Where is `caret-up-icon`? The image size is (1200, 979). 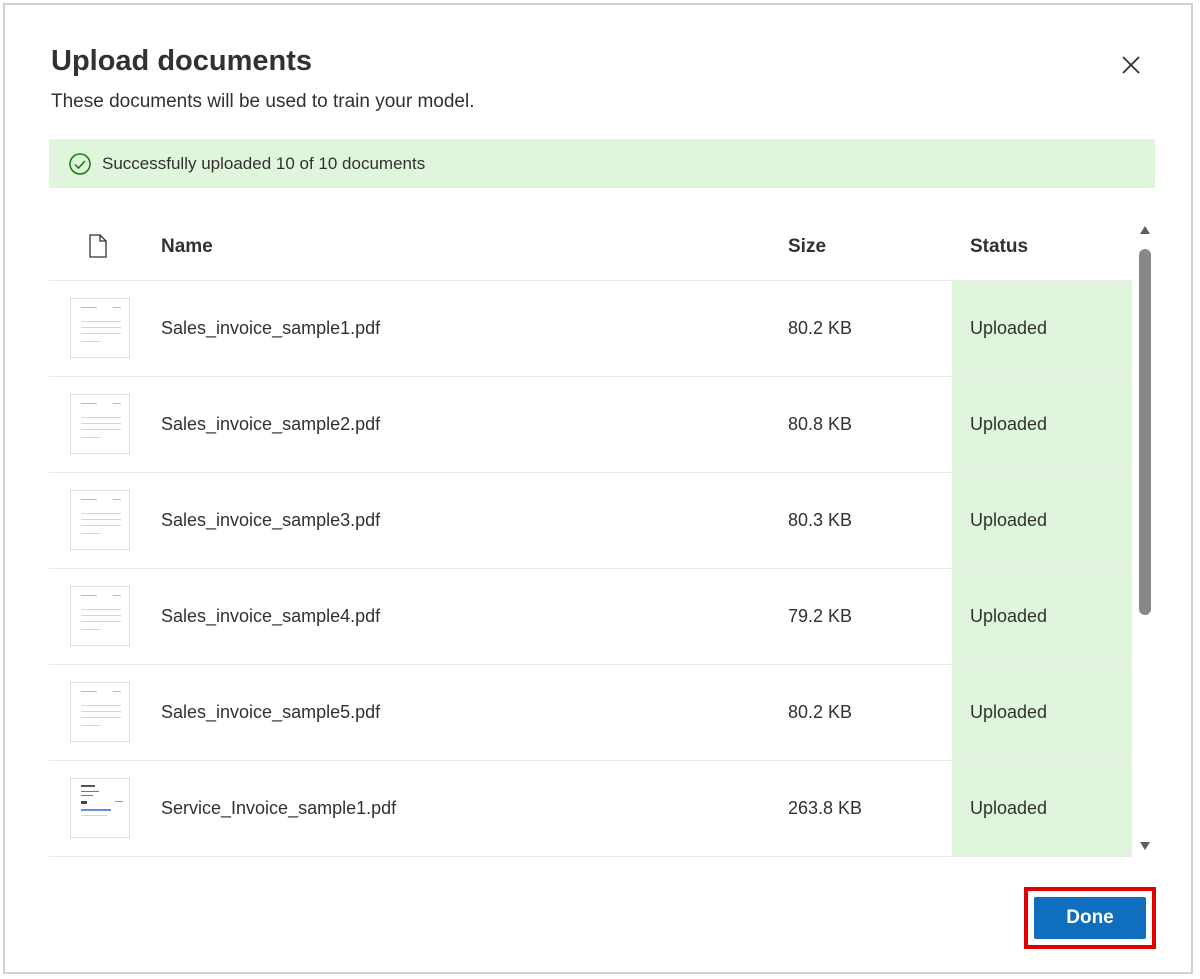 caret-up-icon is located at coordinates (1145, 230).